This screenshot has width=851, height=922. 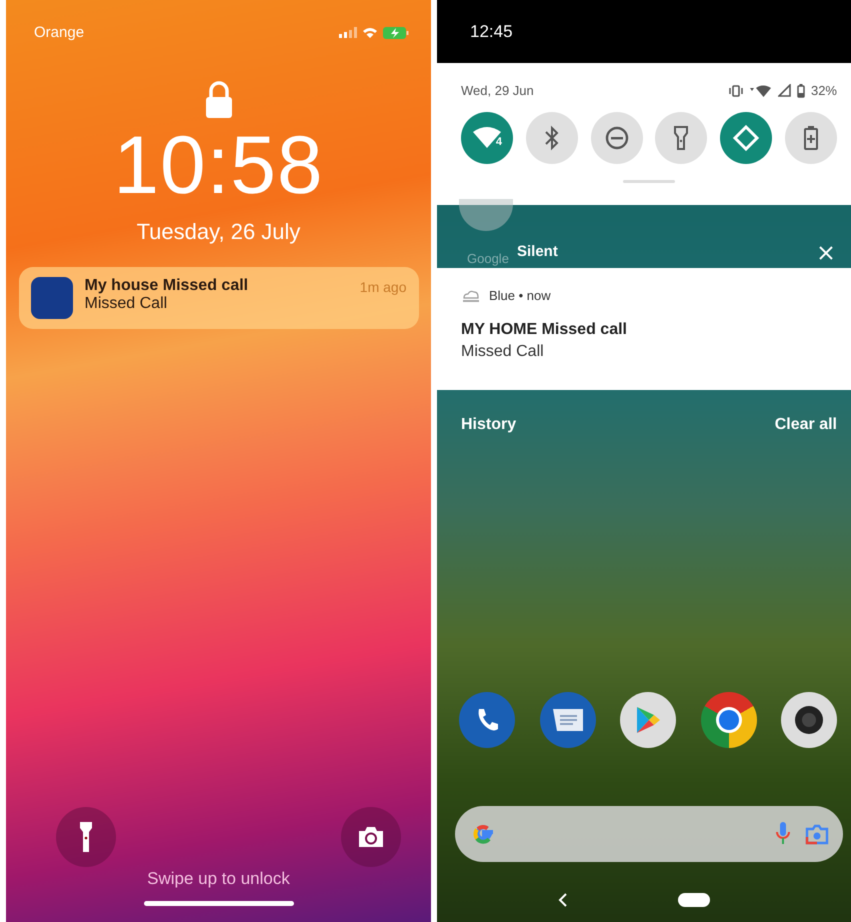 What do you see at coordinates (761, 90) in the screenshot?
I see `wifi-signal-icon` at bounding box center [761, 90].